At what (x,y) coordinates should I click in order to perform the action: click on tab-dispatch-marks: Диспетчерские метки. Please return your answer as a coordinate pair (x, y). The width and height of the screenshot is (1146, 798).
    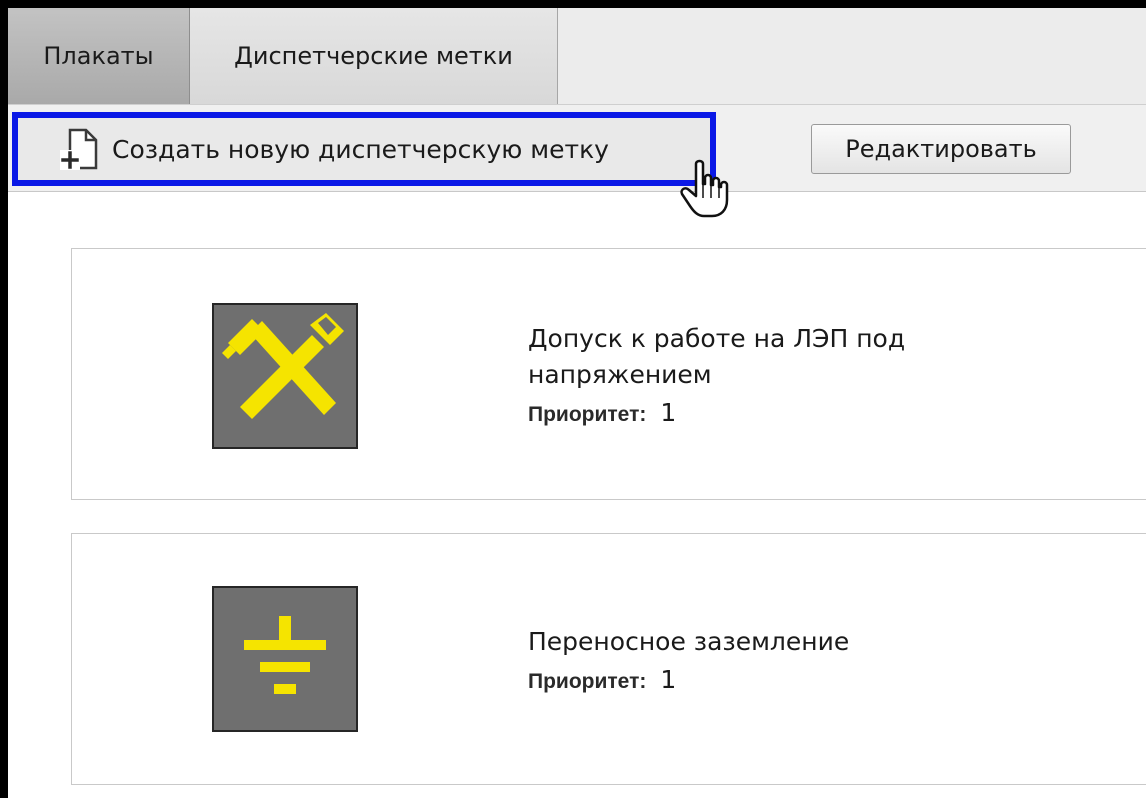
    Looking at the image, I should click on (374, 56).